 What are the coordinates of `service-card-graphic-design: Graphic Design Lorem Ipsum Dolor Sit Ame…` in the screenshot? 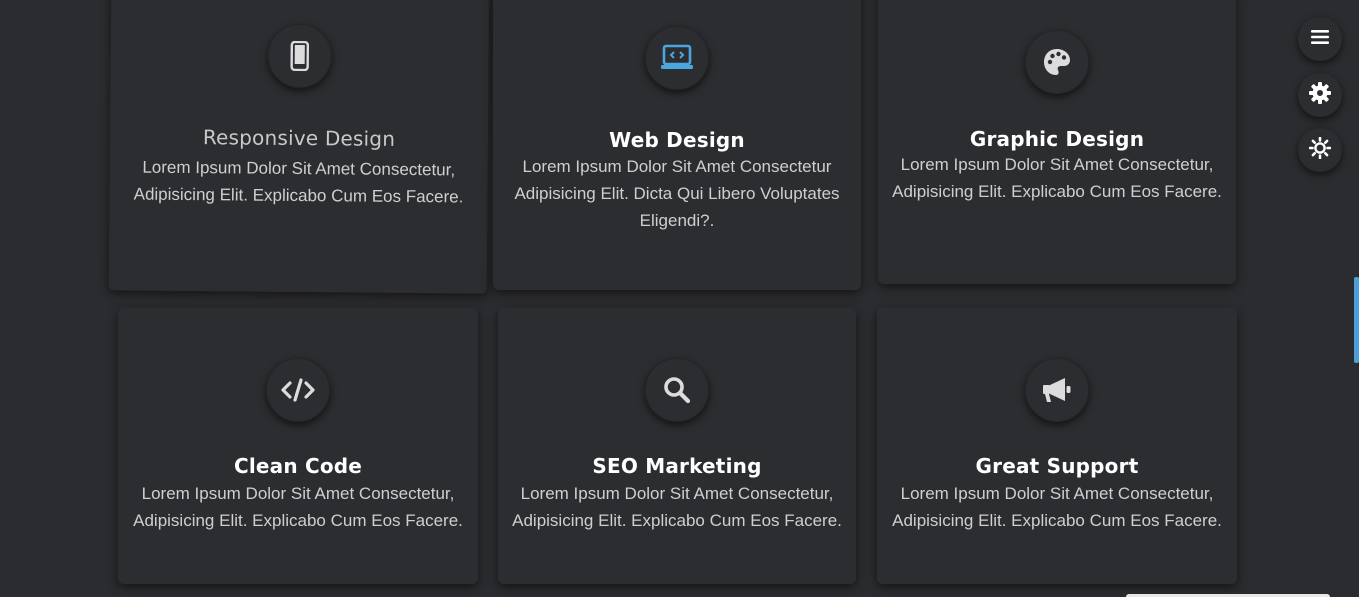 It's located at (1057, 142).